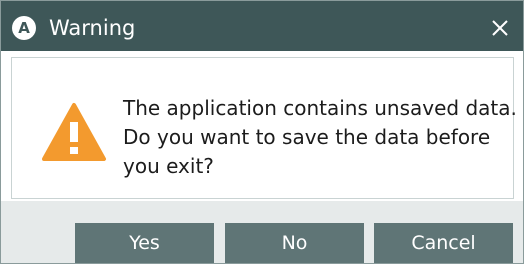 The width and height of the screenshot is (524, 264). Describe the element at coordinates (24, 28) in the screenshot. I see `app-badge-icon: A` at that location.